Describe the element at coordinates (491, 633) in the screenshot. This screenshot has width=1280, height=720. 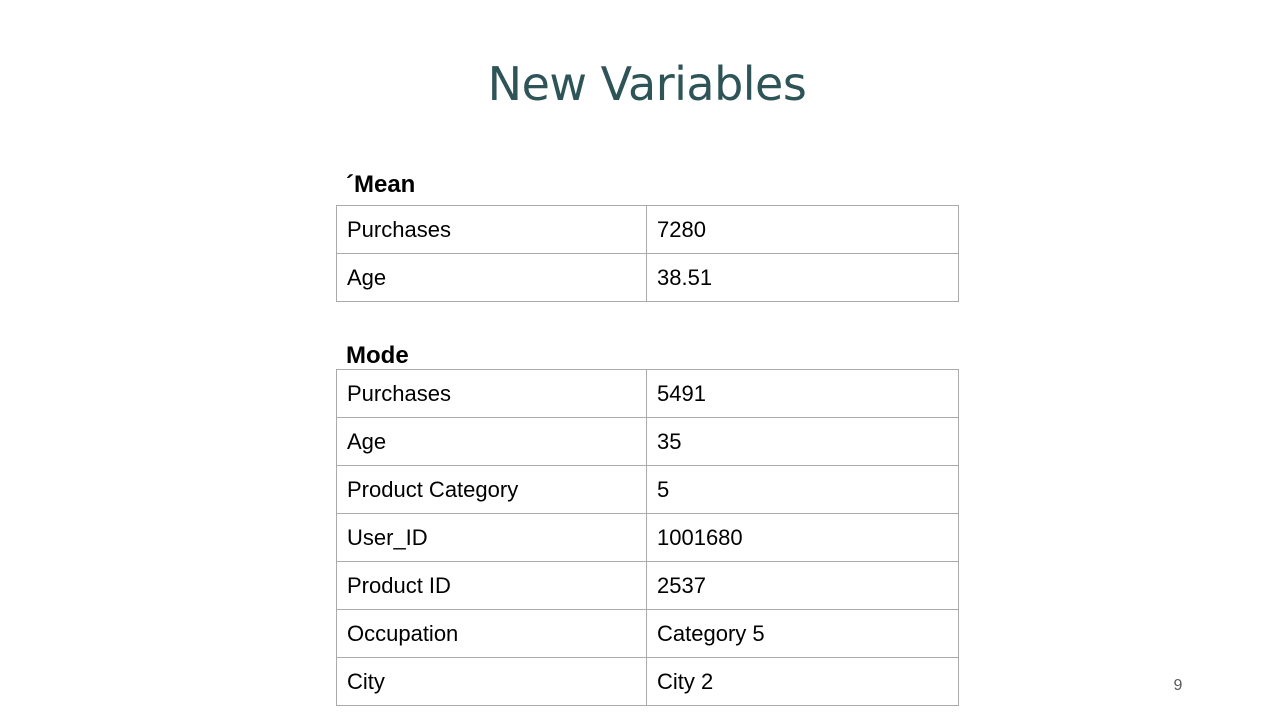
I see `row-key: Occupation` at that location.